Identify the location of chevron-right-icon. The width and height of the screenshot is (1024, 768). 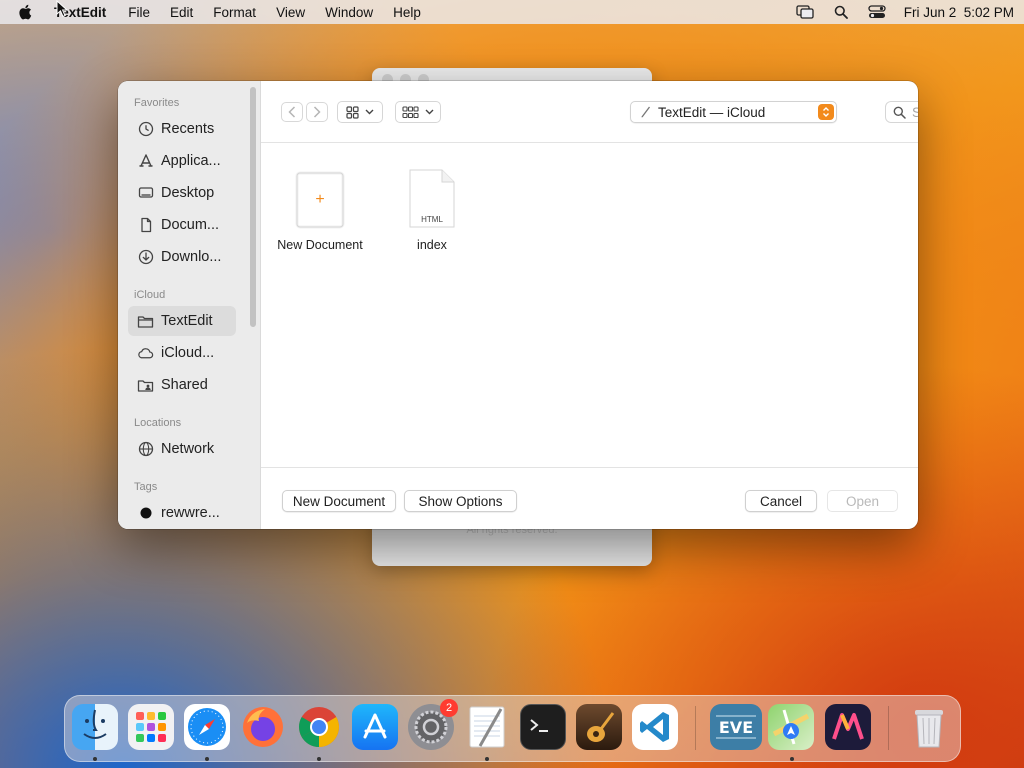
(317, 112).